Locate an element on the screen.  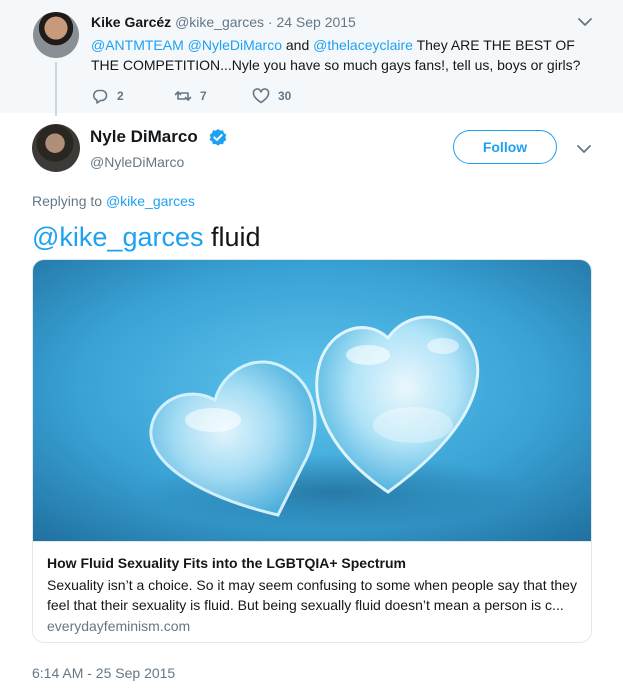
reply-button: 2 is located at coordinates (107, 96).